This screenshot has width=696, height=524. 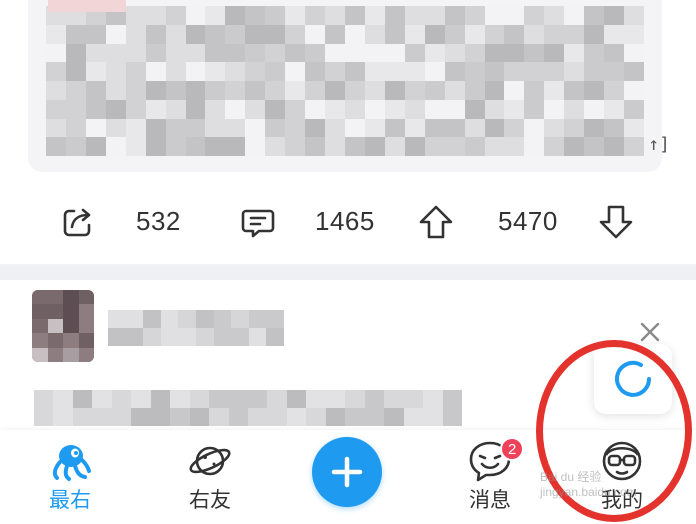 I want to click on feed-divider, so click(x=348, y=273).